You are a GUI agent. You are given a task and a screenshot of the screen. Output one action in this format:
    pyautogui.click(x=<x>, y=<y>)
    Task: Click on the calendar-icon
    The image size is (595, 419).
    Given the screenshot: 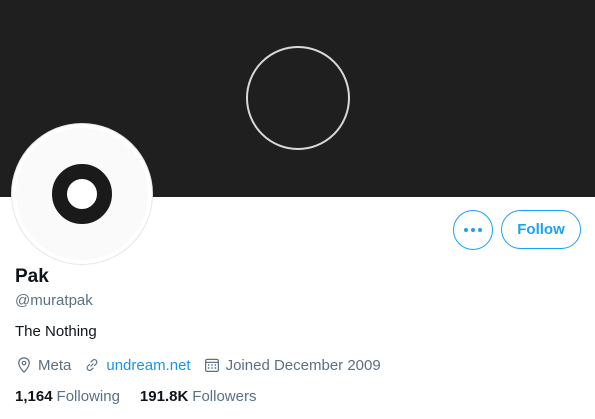 What is the action you would take?
    pyautogui.click(x=211, y=365)
    